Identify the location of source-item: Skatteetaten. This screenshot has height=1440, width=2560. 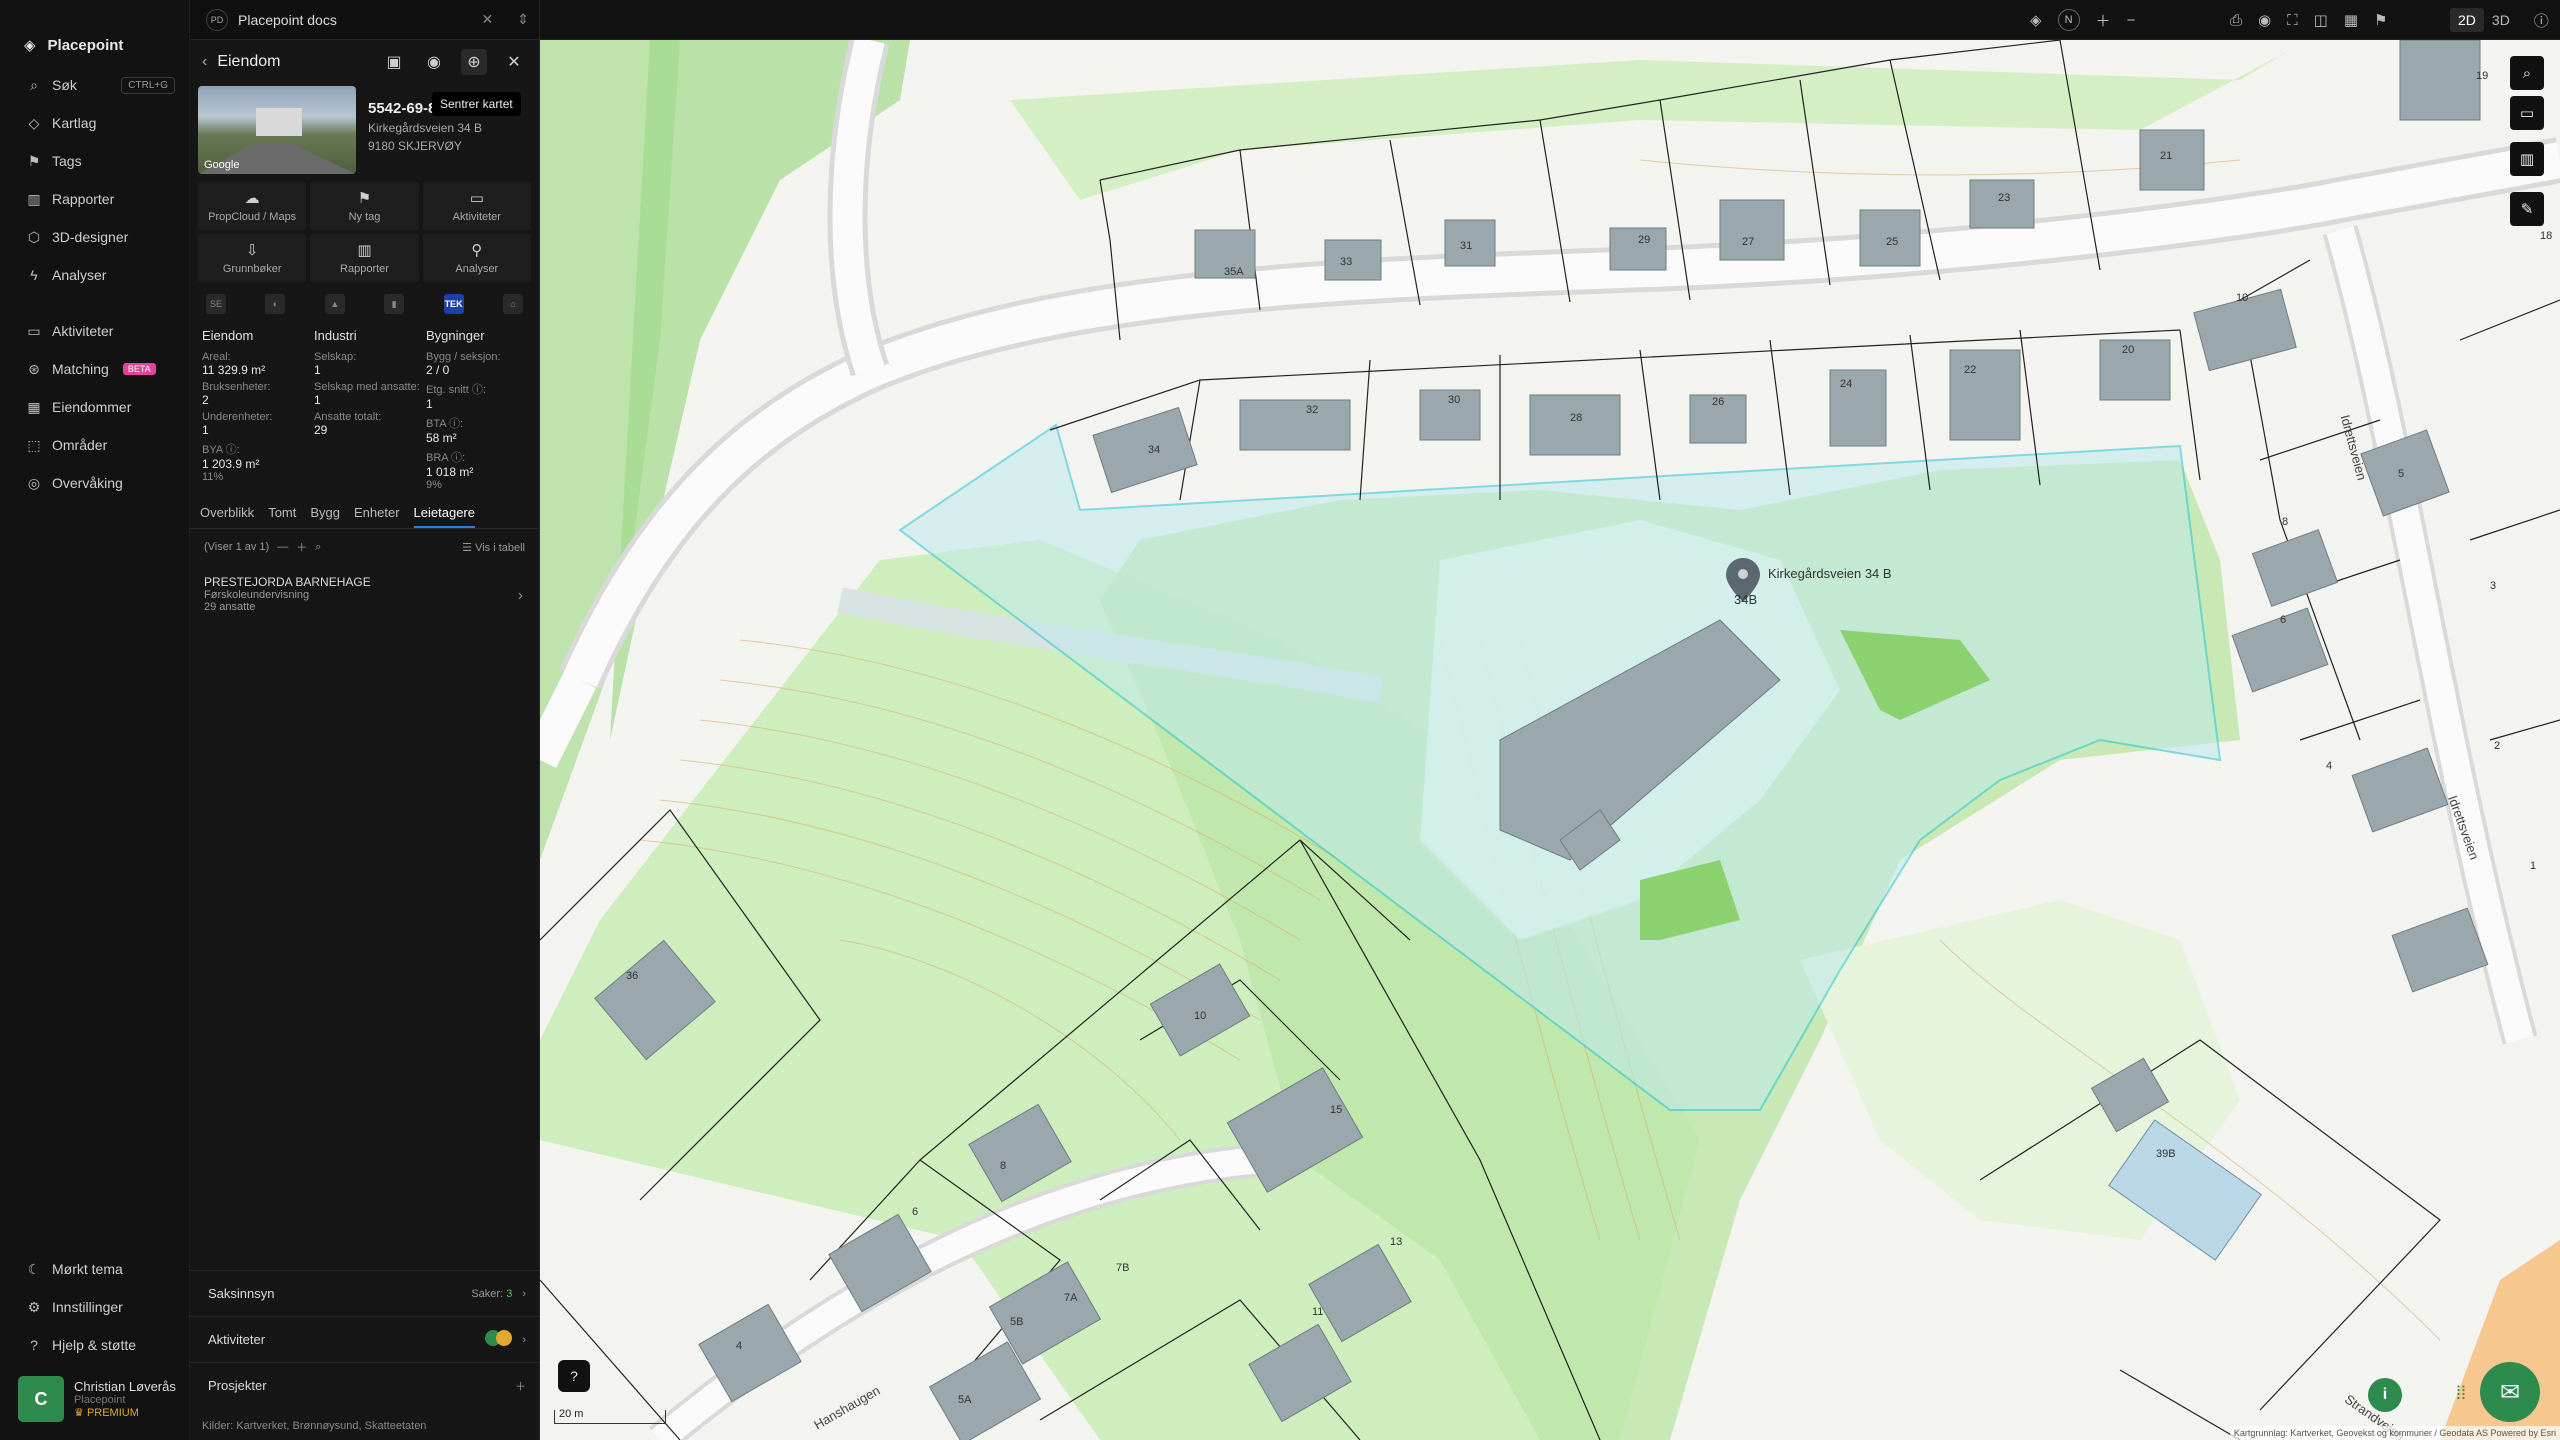
(396, 1426).